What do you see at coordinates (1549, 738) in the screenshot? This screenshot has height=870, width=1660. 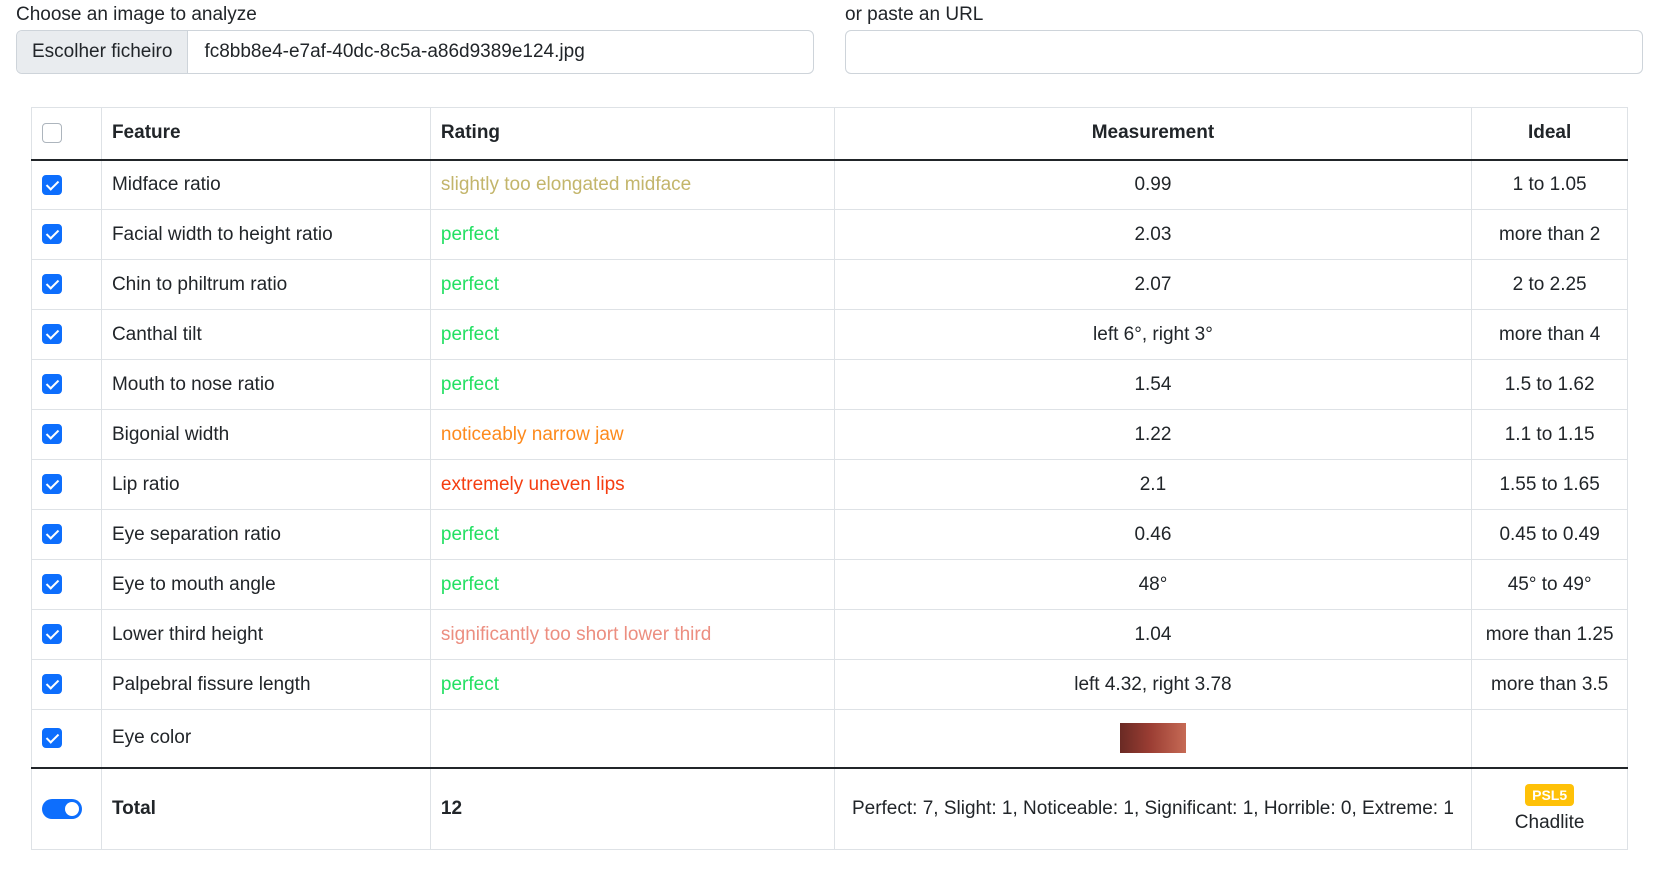 I see `ideal-cell` at bounding box center [1549, 738].